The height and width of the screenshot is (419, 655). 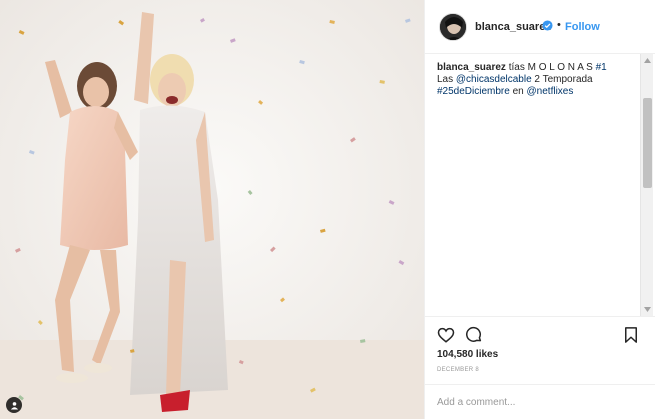 What do you see at coordinates (446, 79) in the screenshot?
I see `caption-text-2: Las` at bounding box center [446, 79].